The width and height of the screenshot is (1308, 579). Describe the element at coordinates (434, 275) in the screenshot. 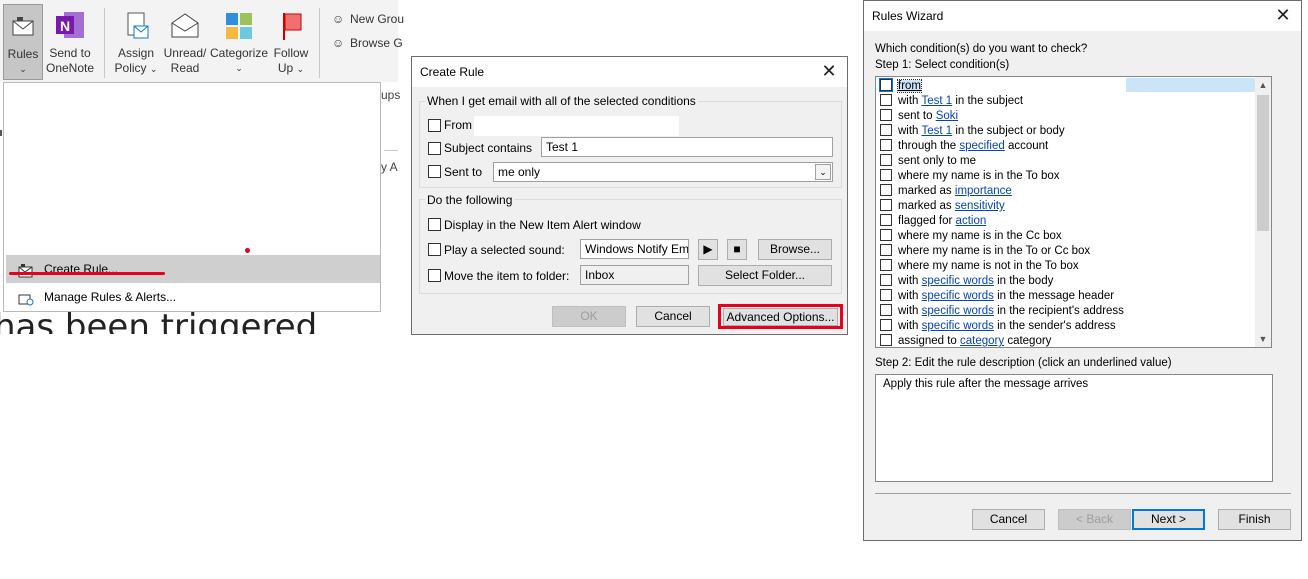

I see `move-item-checkbox` at that location.